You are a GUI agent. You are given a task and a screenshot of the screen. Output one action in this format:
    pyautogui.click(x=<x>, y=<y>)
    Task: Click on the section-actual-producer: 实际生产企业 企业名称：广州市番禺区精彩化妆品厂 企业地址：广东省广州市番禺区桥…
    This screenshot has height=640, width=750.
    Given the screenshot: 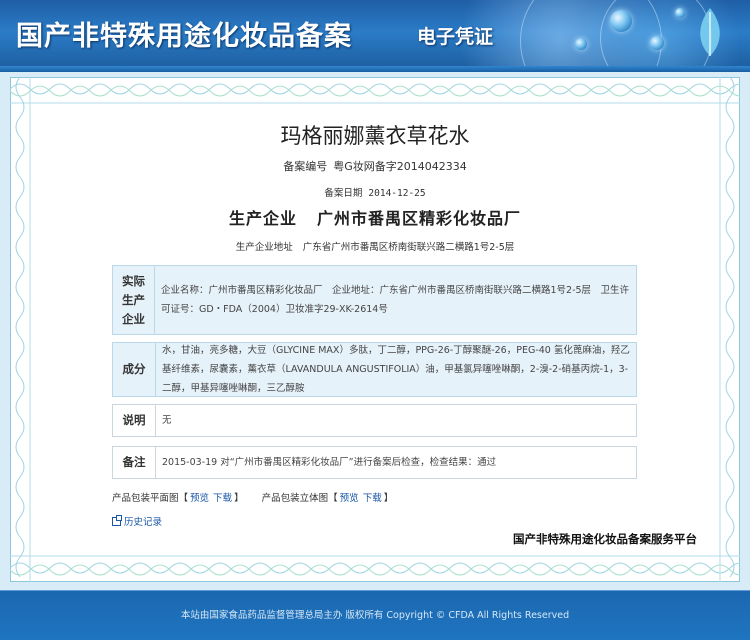 What is the action you would take?
    pyautogui.click(x=374, y=300)
    